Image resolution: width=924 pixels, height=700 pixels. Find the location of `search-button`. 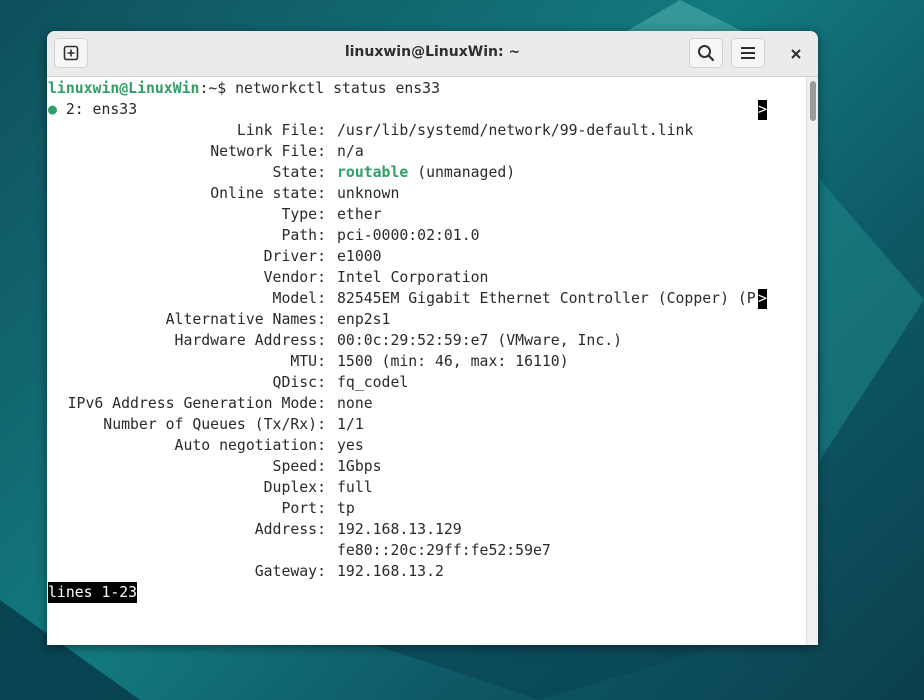

search-button is located at coordinates (706, 53).